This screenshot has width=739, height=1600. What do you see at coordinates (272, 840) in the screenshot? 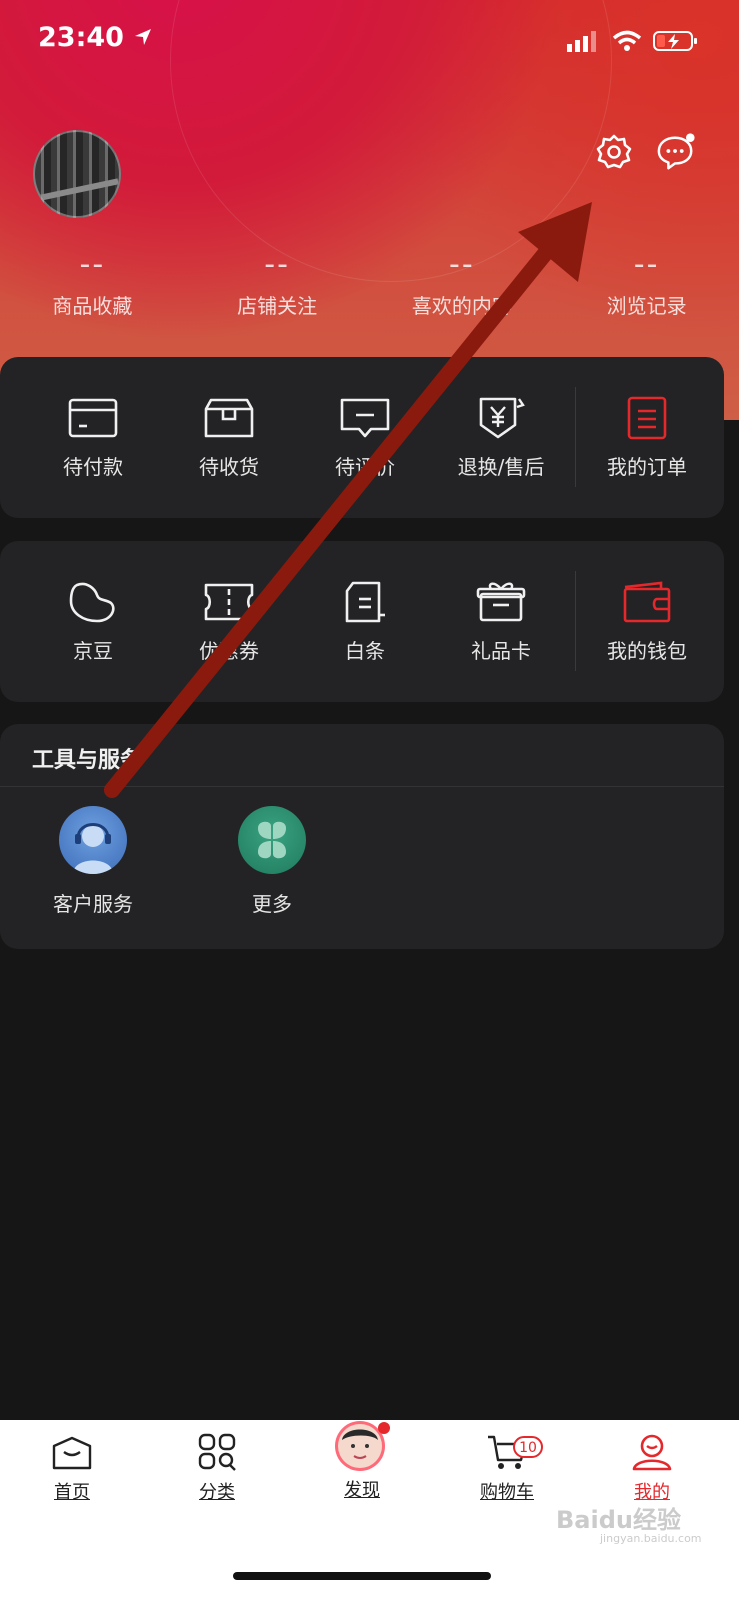
I see `more-clover-icon` at bounding box center [272, 840].